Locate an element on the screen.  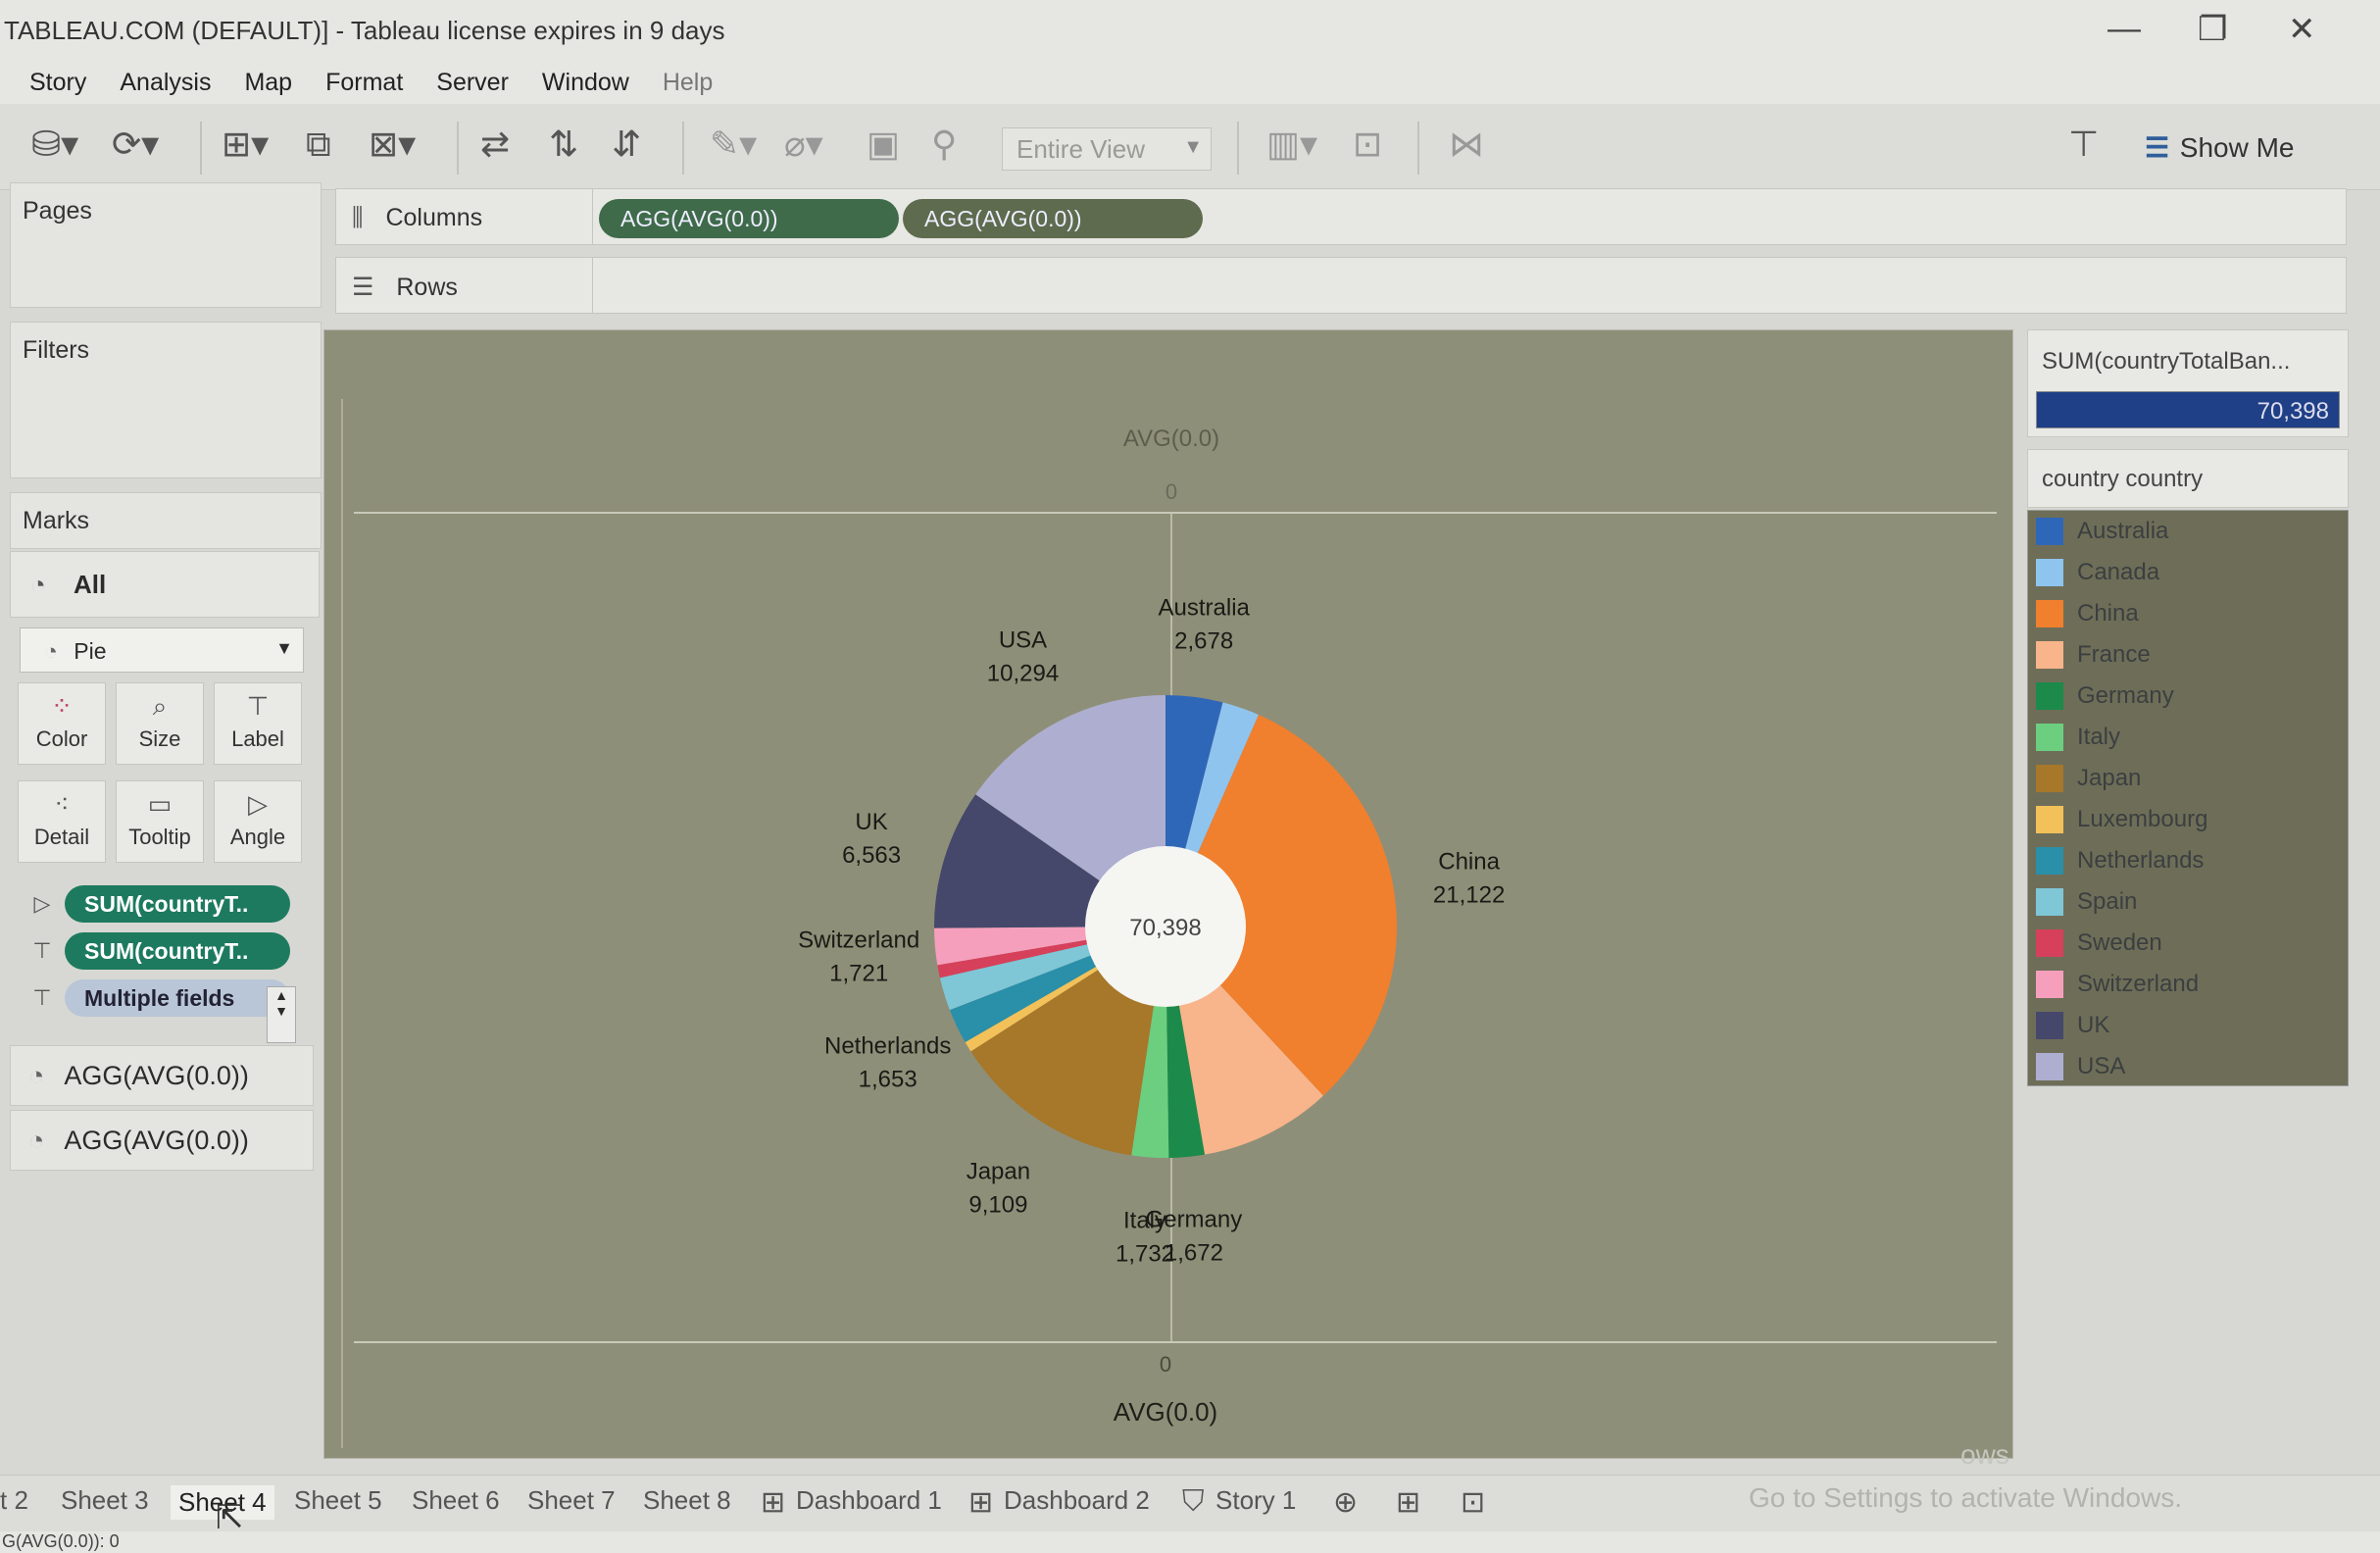
label-card-label: Label is located at coordinates (257, 738).